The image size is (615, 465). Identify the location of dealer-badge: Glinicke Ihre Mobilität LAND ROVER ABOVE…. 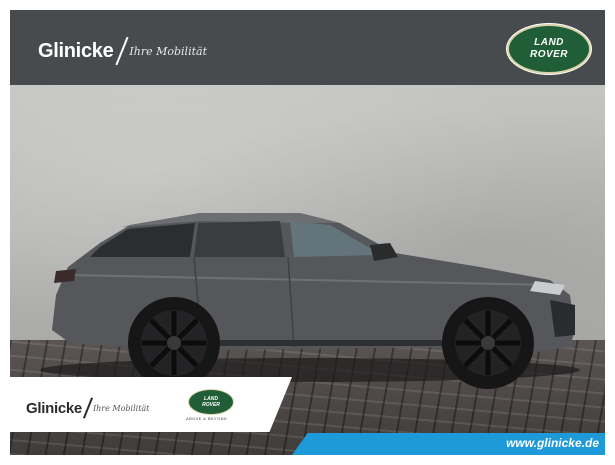
(151, 404).